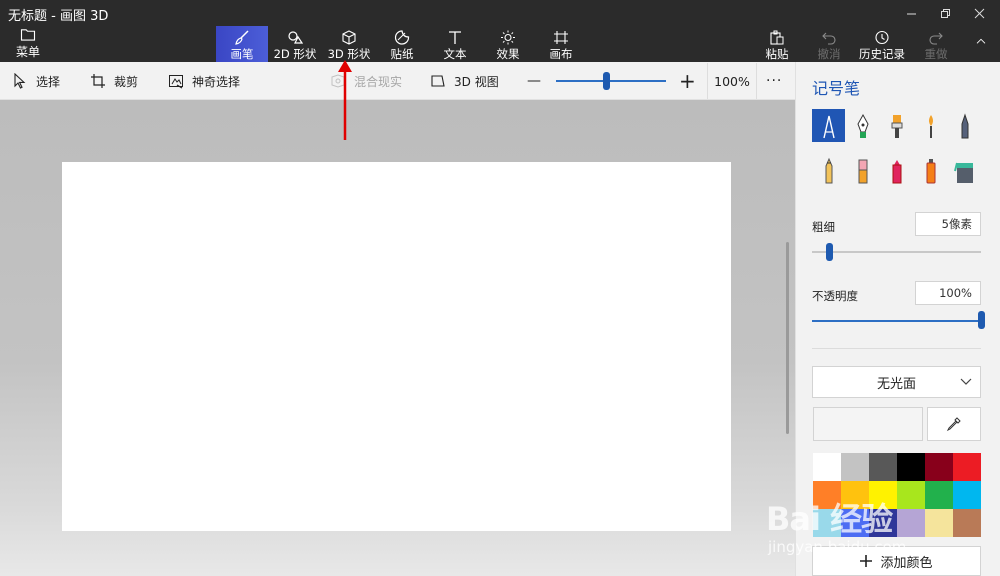 This screenshot has height=576, width=1000. I want to click on watercolor-icon, so click(930, 126).